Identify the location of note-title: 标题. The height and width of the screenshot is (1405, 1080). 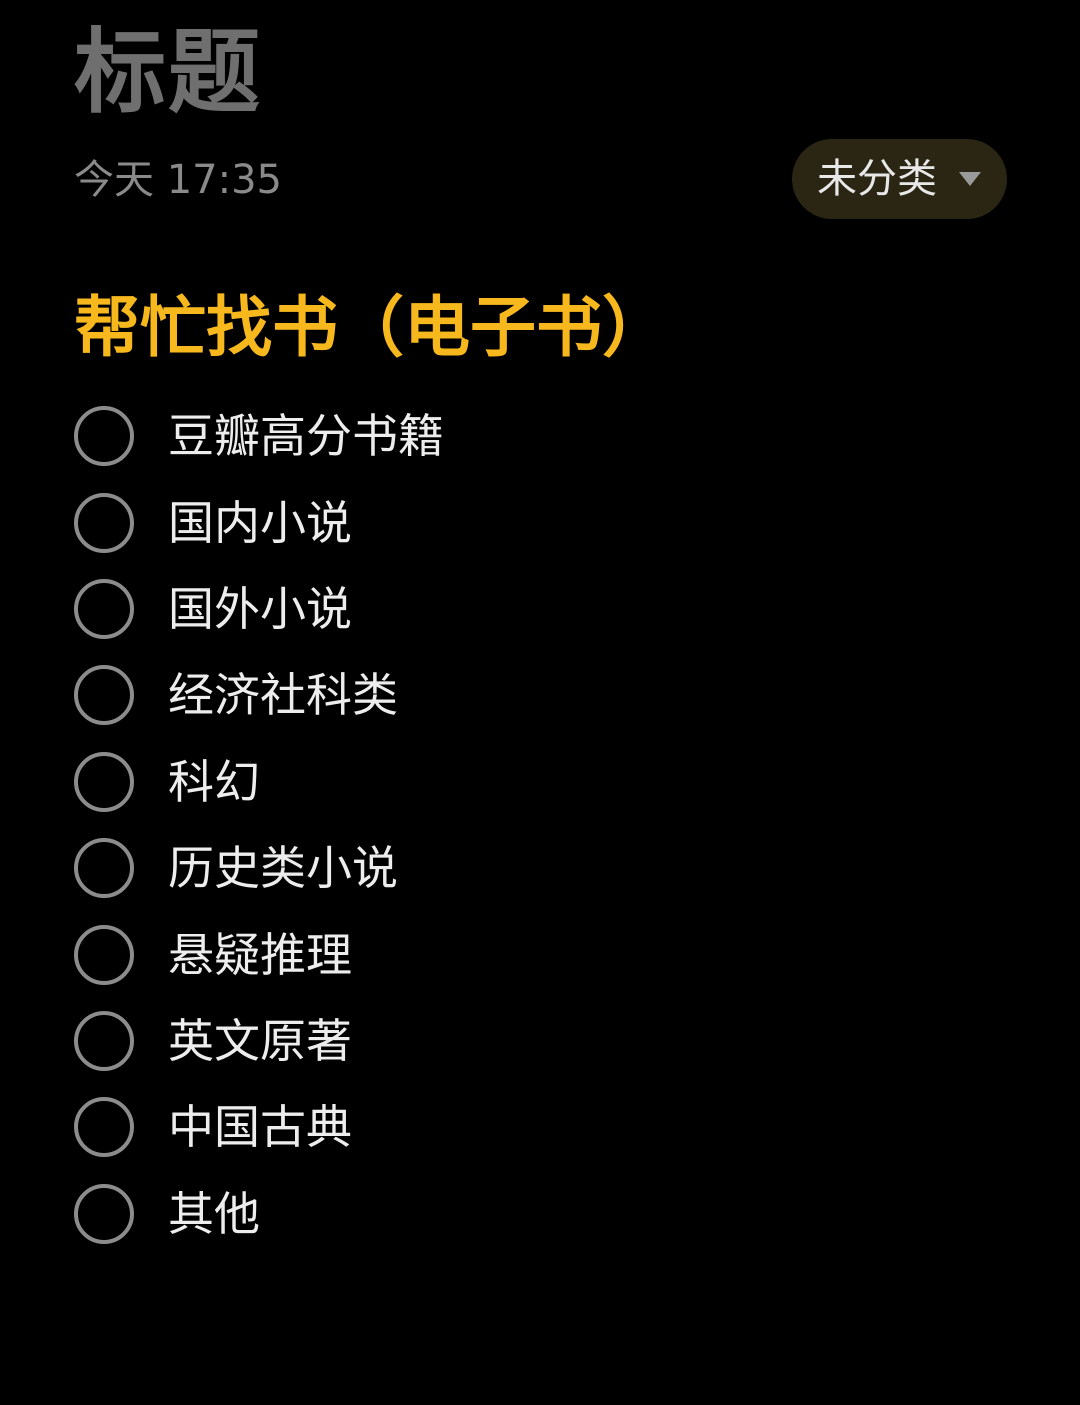
(168, 73).